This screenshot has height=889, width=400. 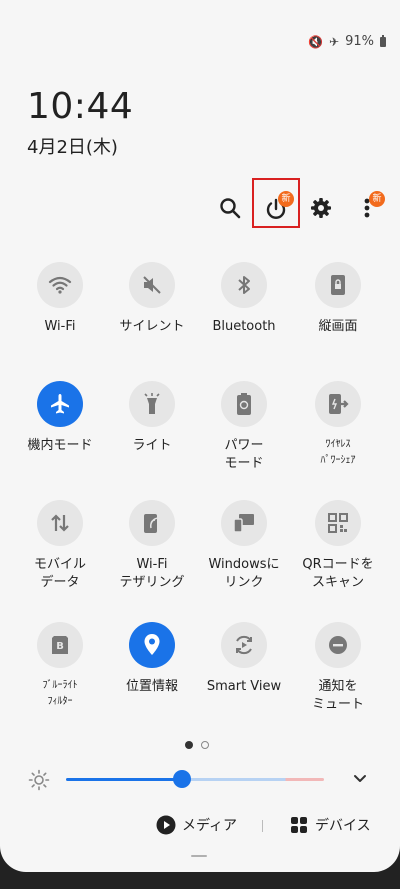 I want to click on tile-label: Bluetooth, so click(x=244, y=326).